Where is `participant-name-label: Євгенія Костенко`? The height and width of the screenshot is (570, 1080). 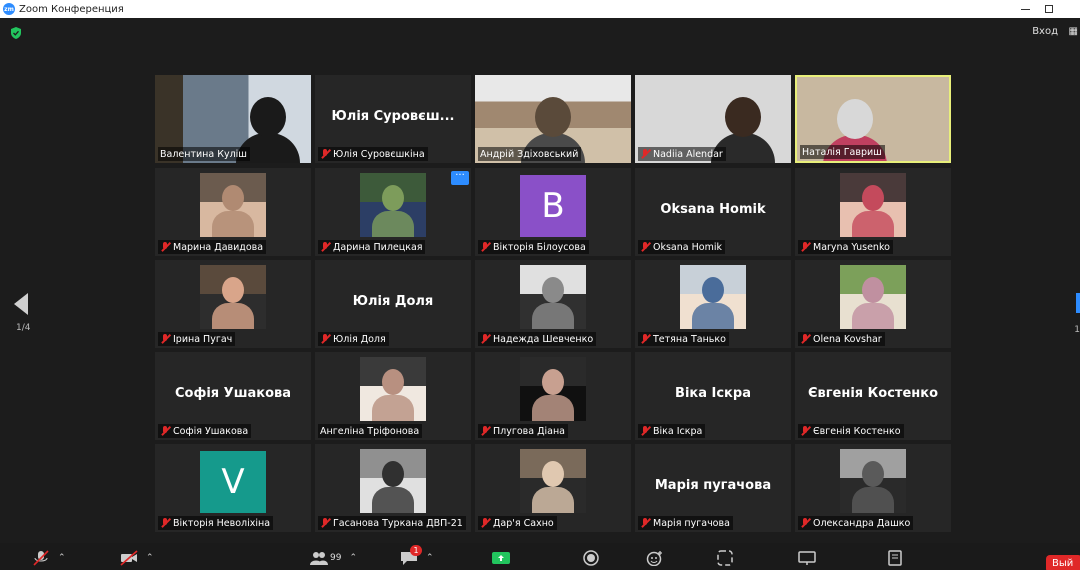
participant-name-label: Євгенія Костенко is located at coordinates (851, 431).